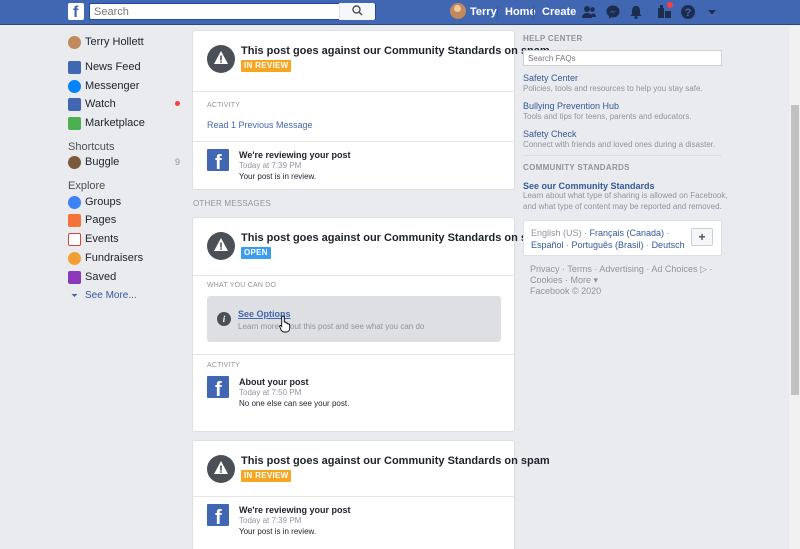 This screenshot has height=549, width=800. Describe the element at coordinates (215, 12) in the screenshot. I see `search-input` at that location.